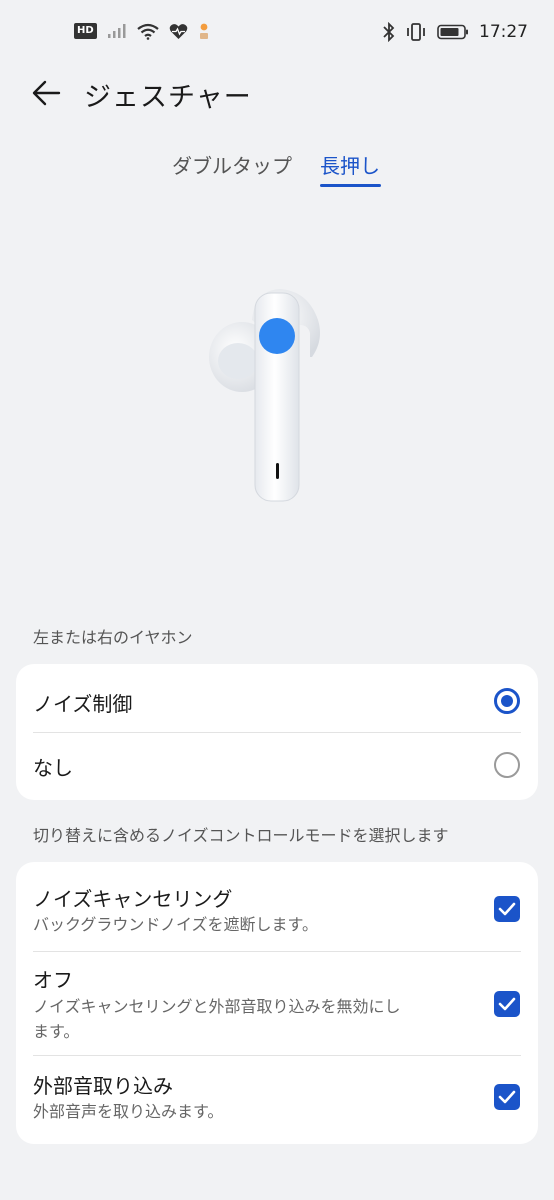  I want to click on back-button, so click(47, 93).